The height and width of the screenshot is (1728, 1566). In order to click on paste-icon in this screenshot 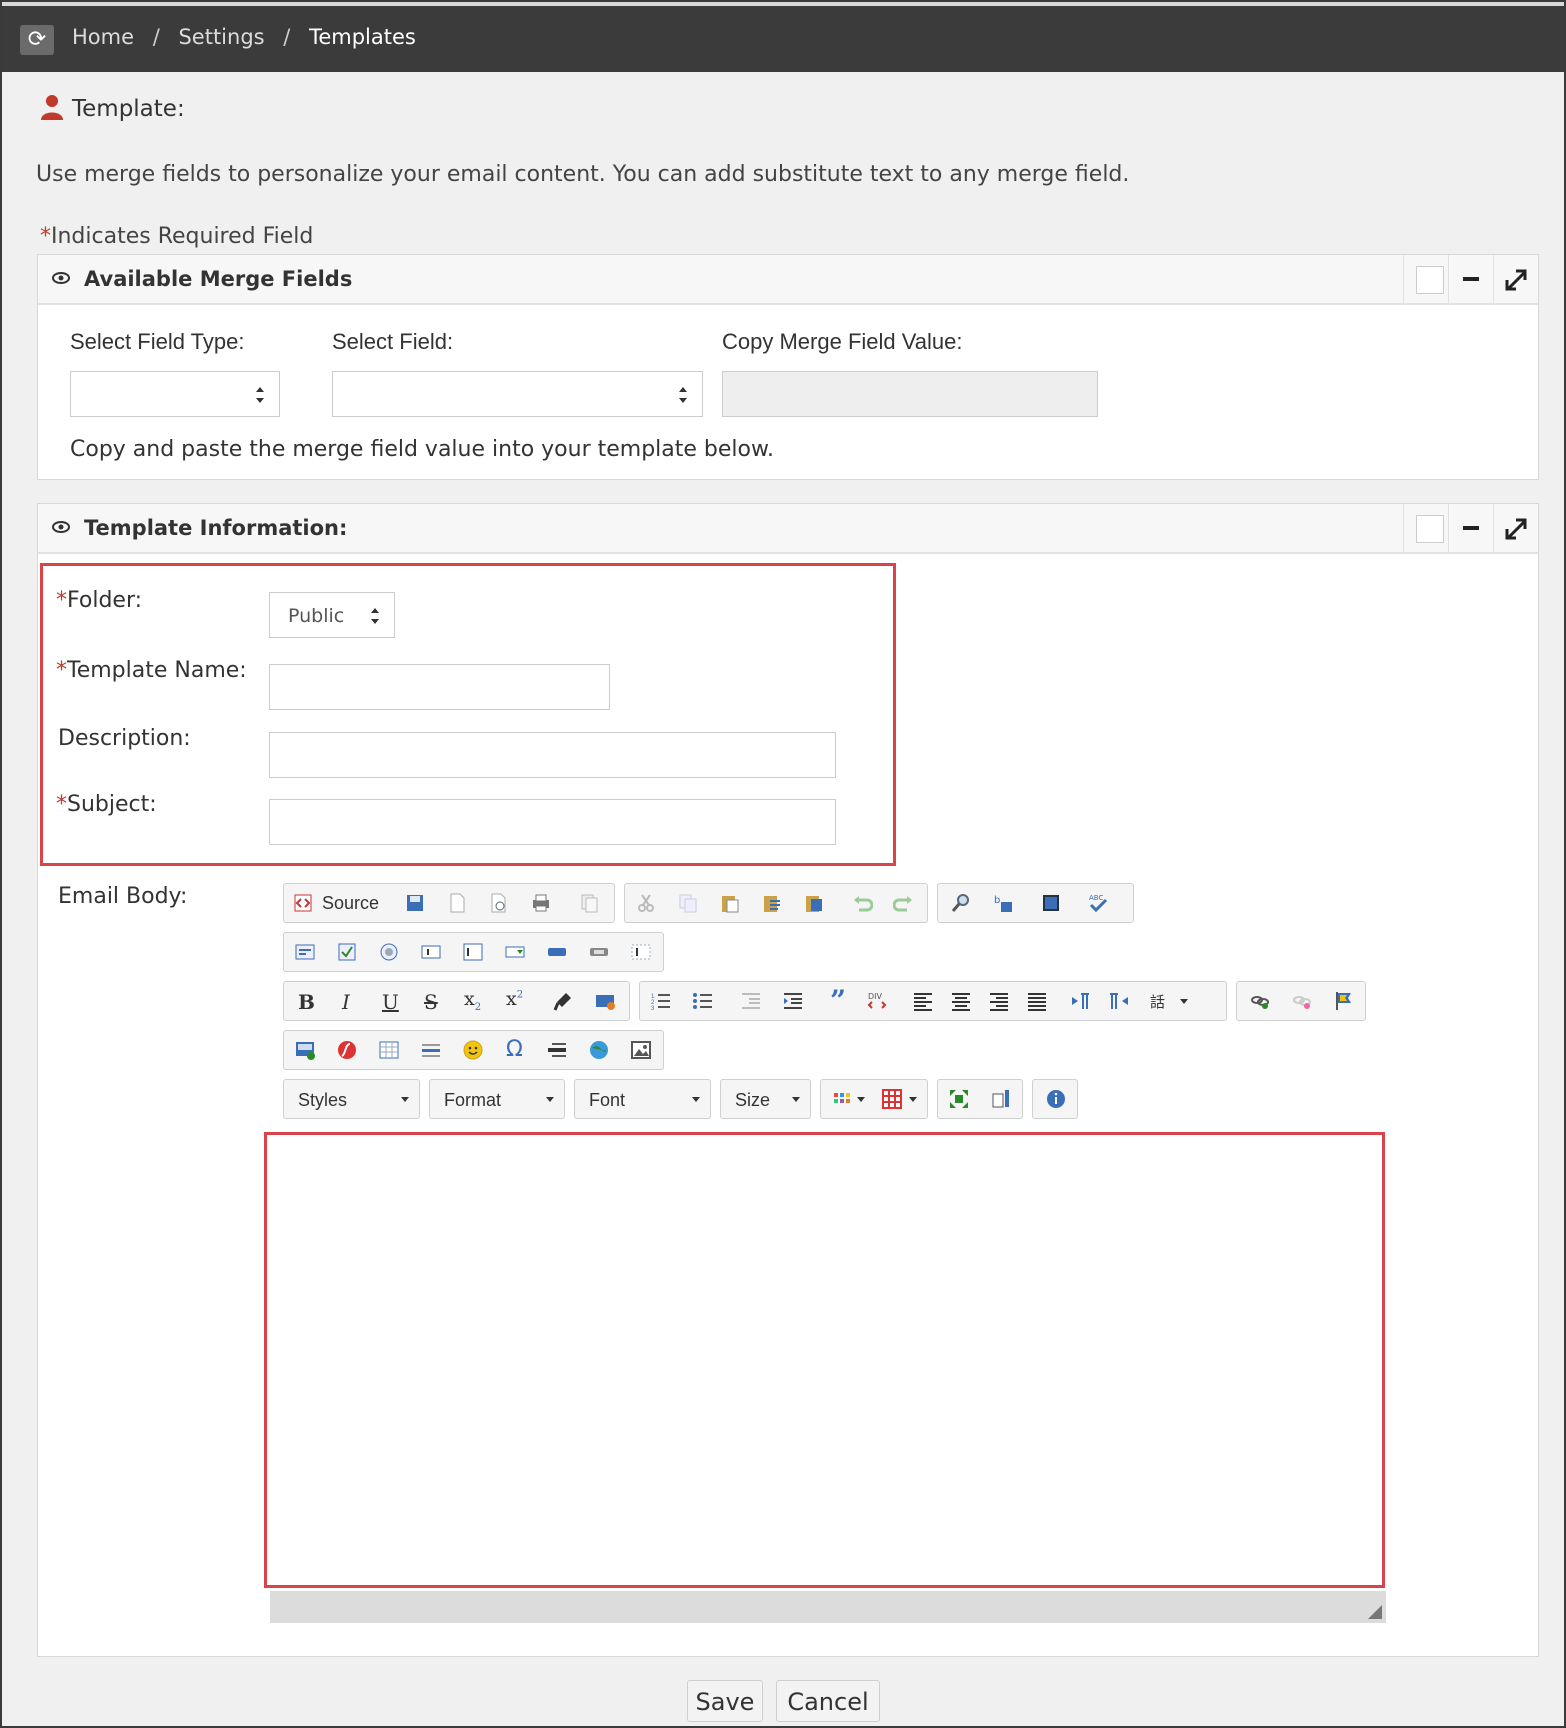, I will do `click(730, 903)`.